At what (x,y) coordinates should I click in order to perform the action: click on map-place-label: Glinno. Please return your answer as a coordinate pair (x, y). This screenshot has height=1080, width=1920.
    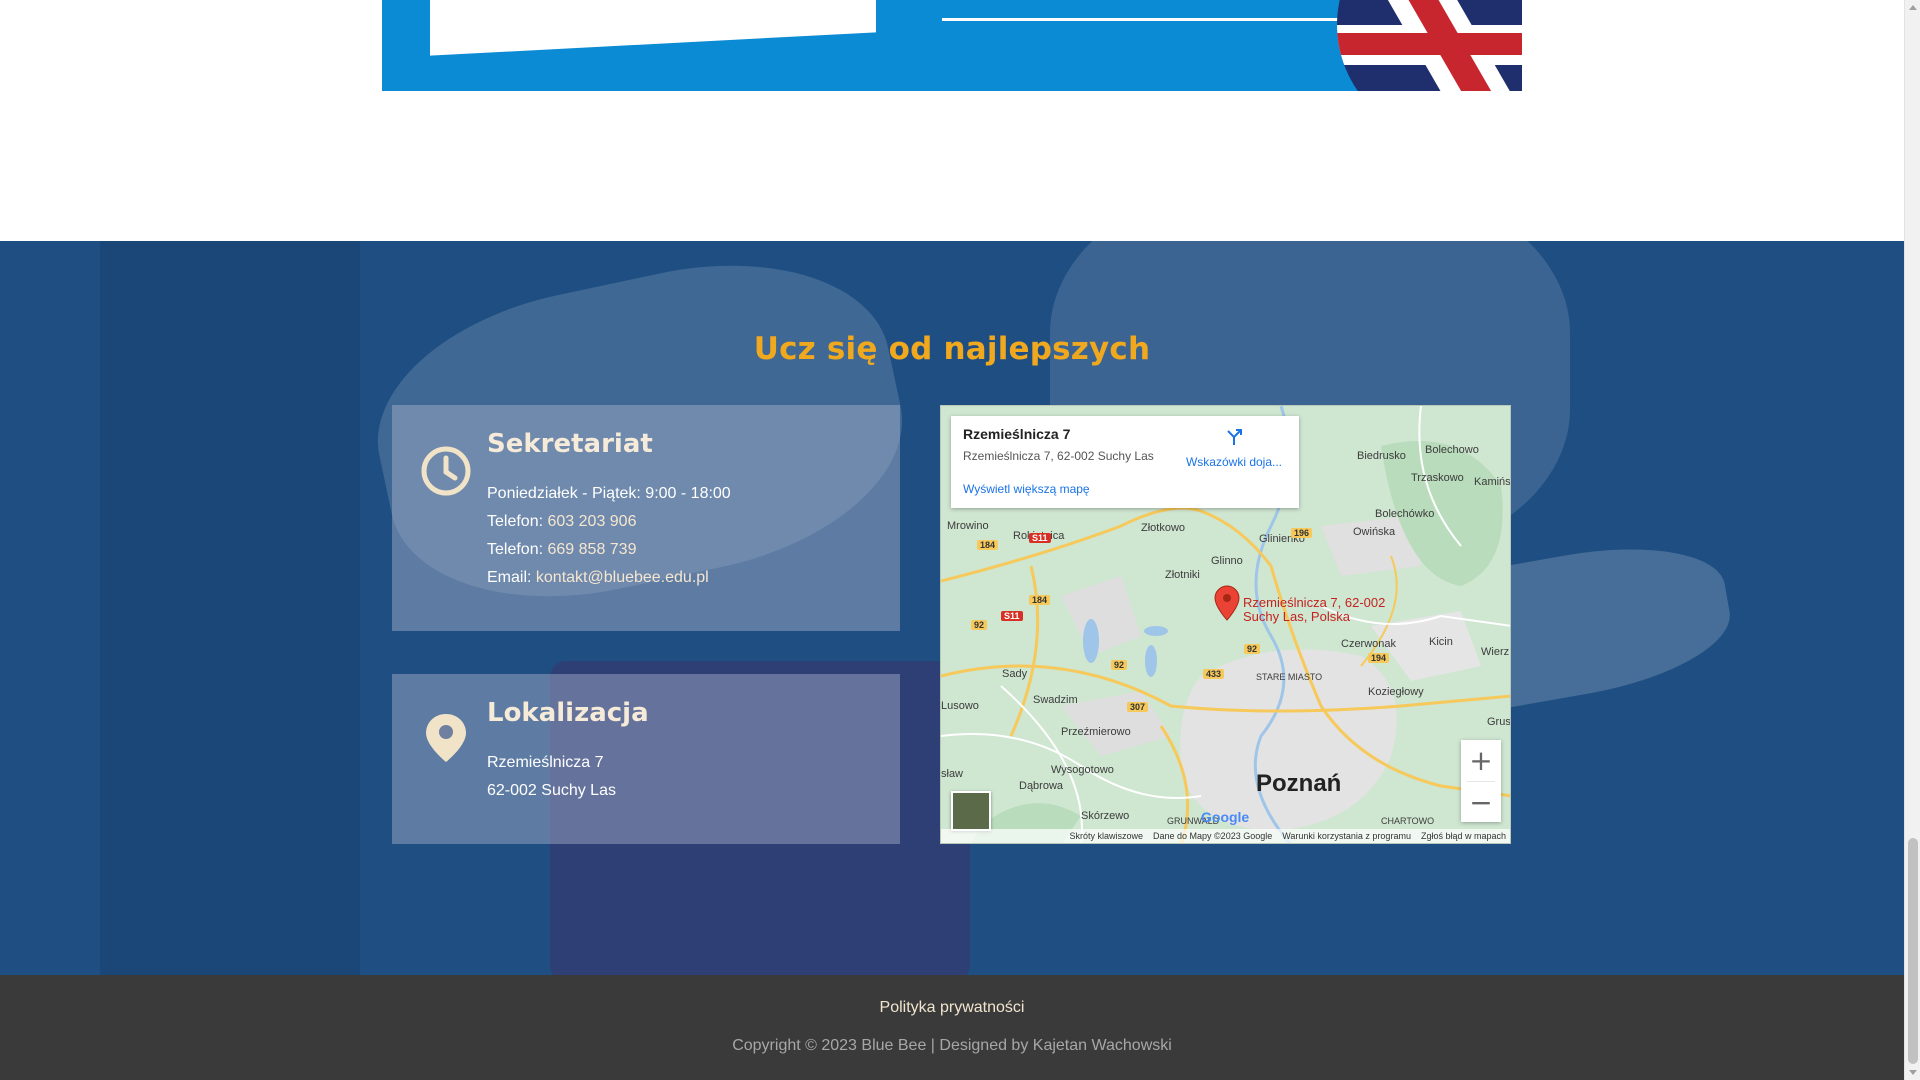
    Looking at the image, I should click on (1227, 561).